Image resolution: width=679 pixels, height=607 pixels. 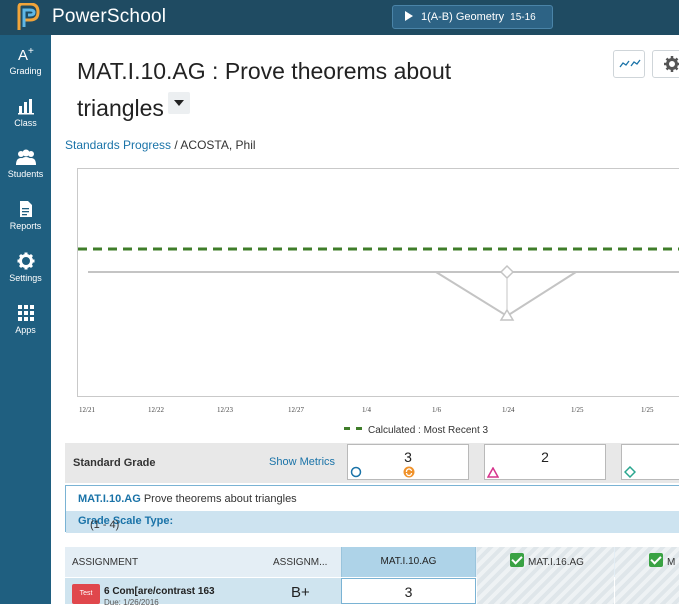 What do you see at coordinates (109, 499) in the screenshot?
I see `standard-code: MAT.I.10.AG` at bounding box center [109, 499].